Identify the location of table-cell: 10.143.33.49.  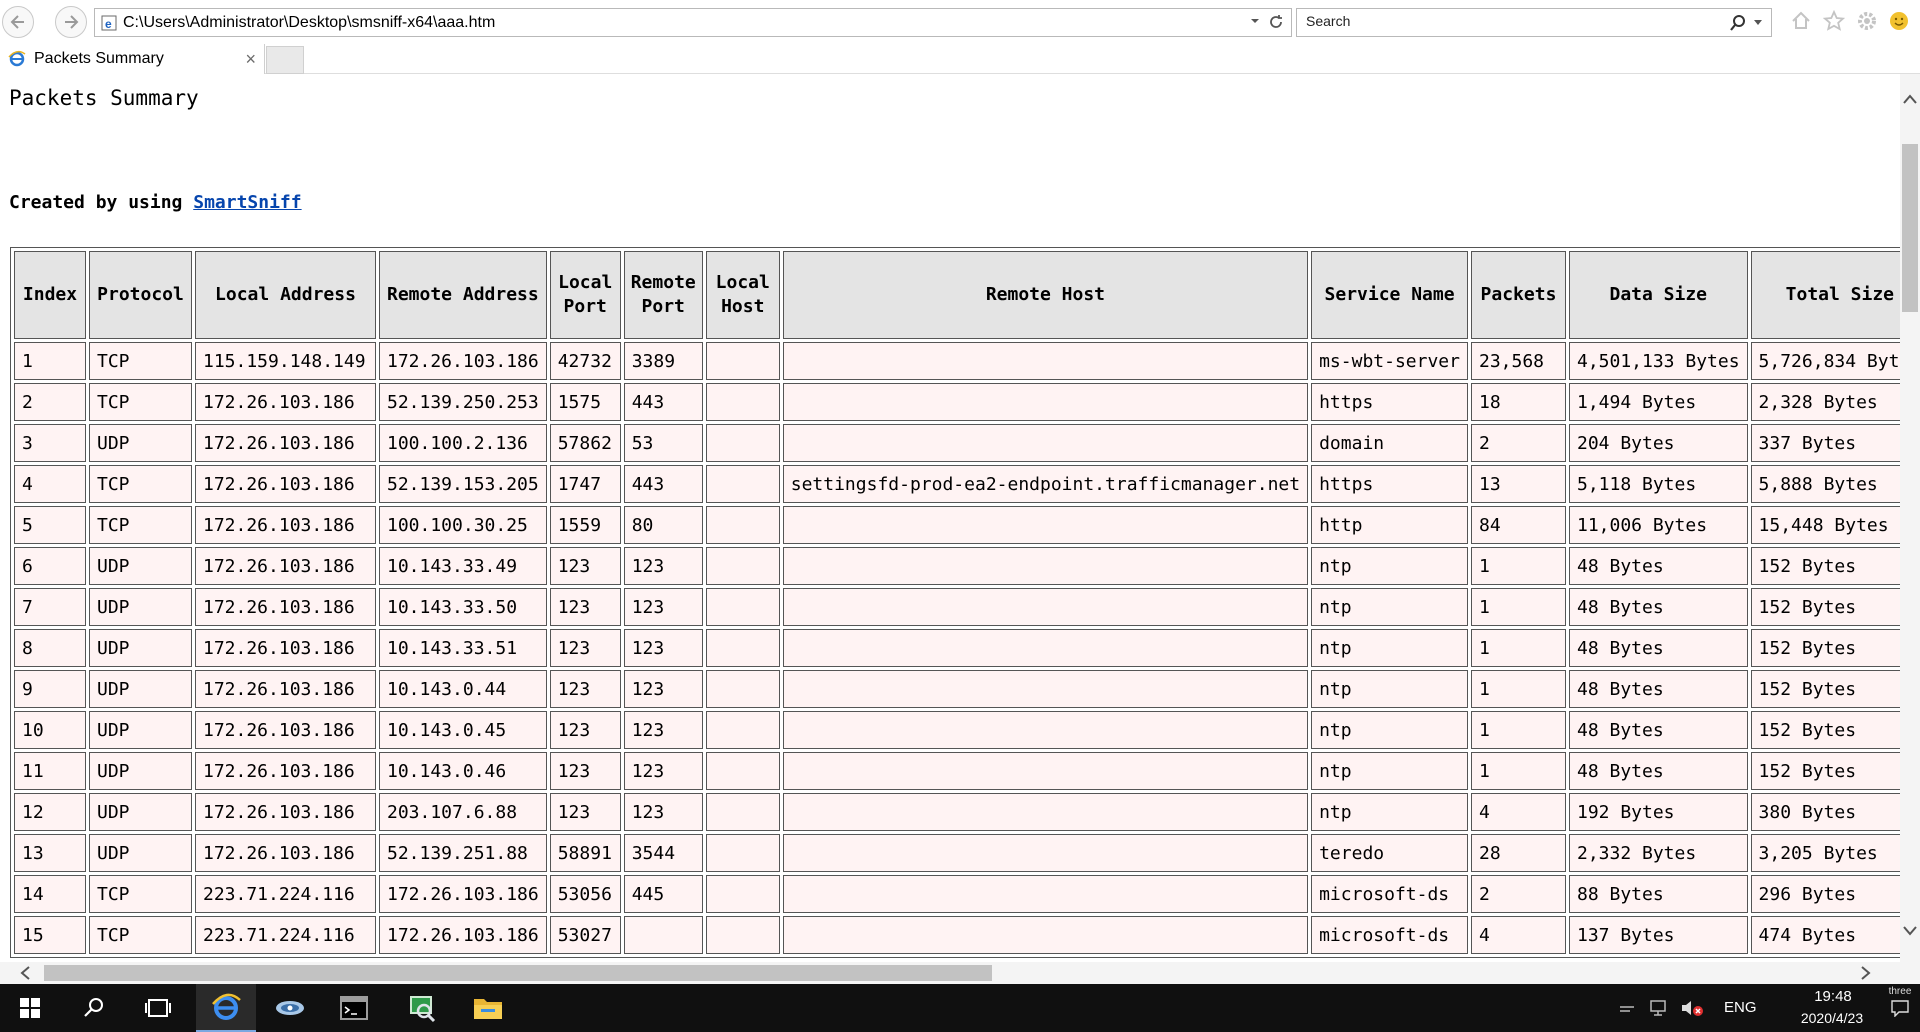
(463, 566).